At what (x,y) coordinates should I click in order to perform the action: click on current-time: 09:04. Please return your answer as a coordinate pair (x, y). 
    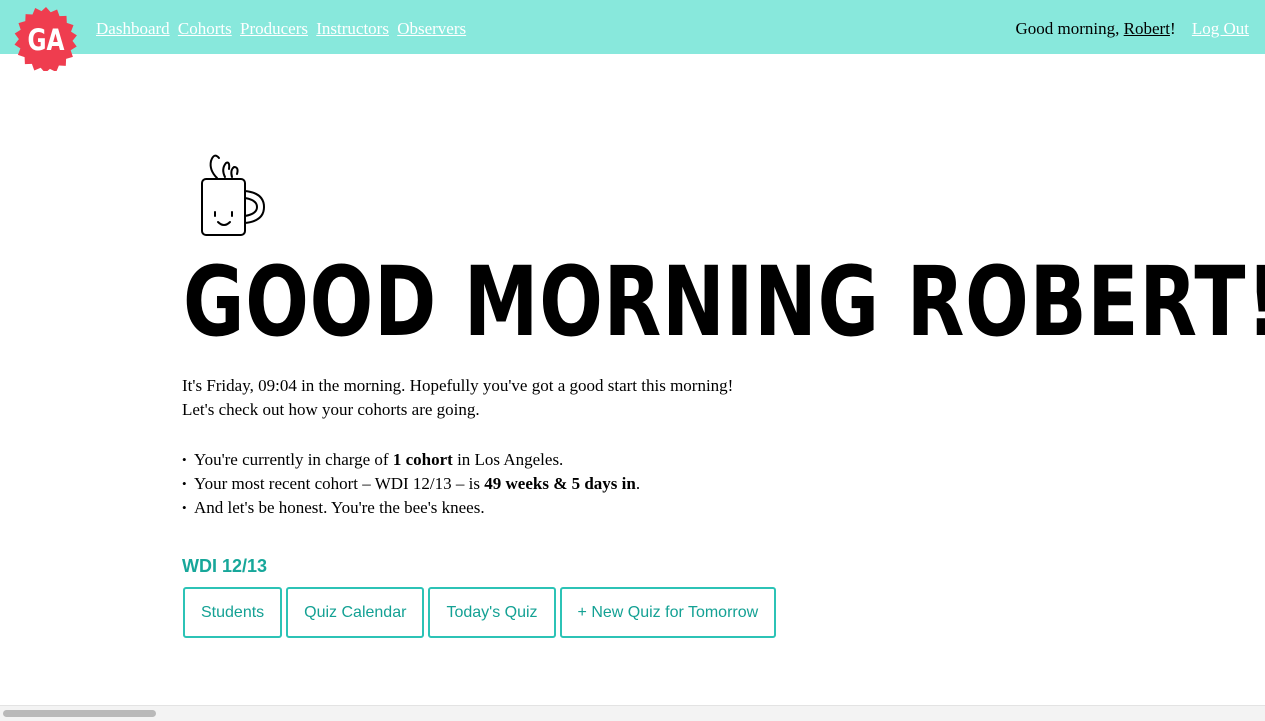
    Looking at the image, I should click on (277, 385).